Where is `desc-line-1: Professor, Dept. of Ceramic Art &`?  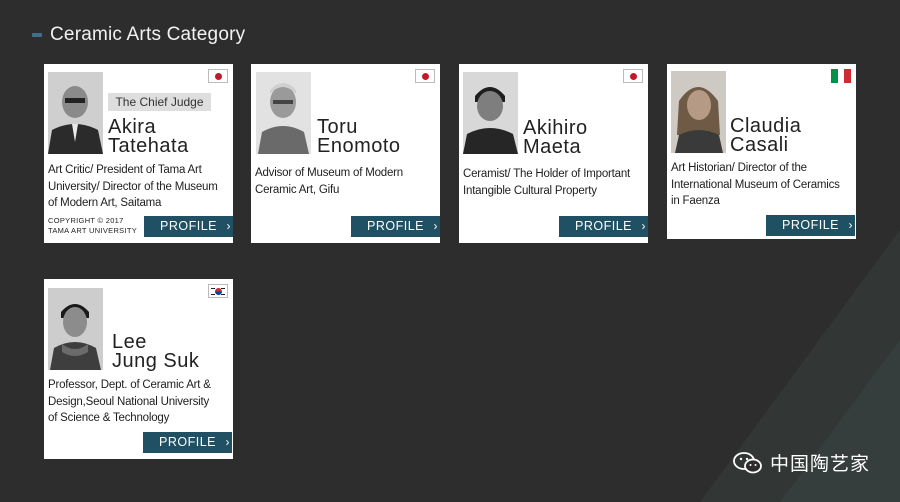
desc-line-1: Professor, Dept. of Ceramic Art & is located at coordinates (129, 385).